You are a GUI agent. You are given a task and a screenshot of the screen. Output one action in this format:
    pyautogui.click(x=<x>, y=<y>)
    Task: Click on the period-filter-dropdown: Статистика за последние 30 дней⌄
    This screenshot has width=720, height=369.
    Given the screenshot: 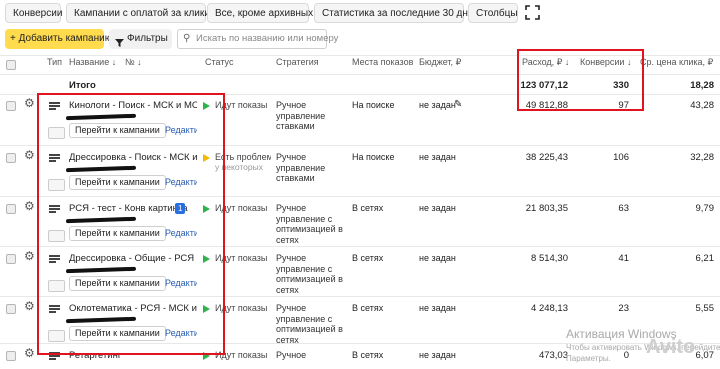 What is the action you would take?
    pyautogui.click(x=402, y=13)
    